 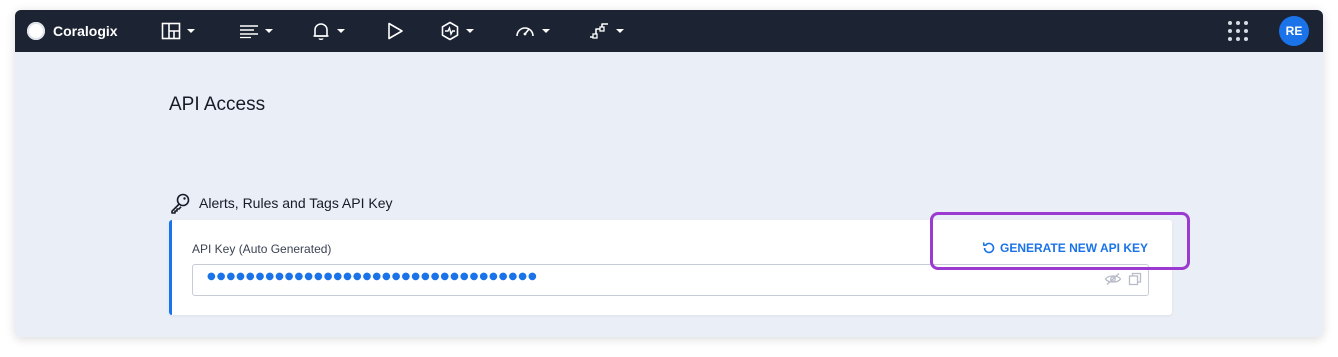 I want to click on nav-explore, so click(x=256, y=31).